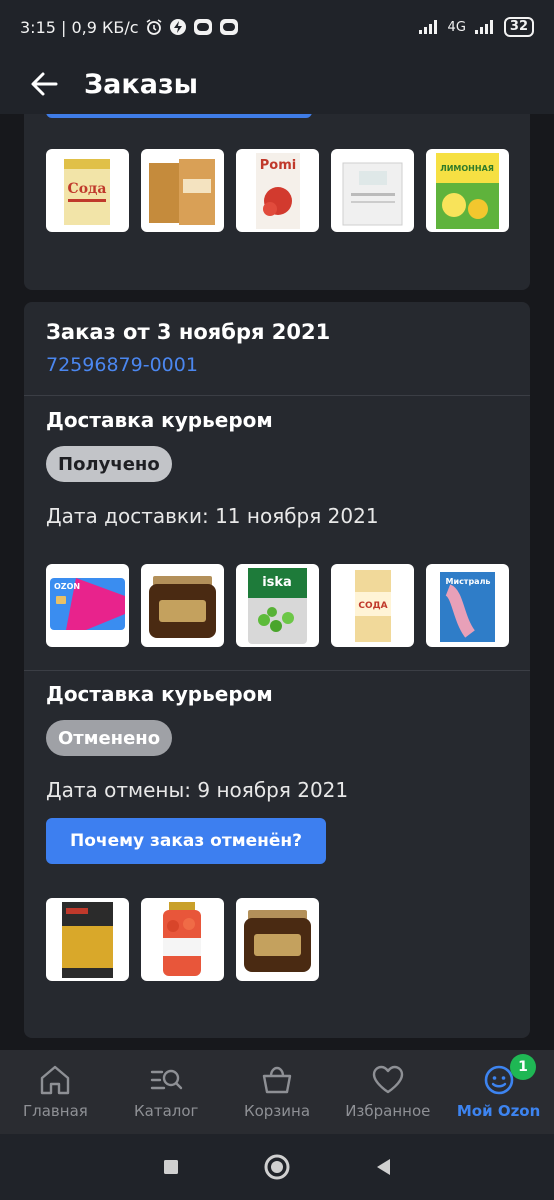  Describe the element at coordinates (277, 605) in the screenshot. I see `product-thumb-peas: iska` at that location.